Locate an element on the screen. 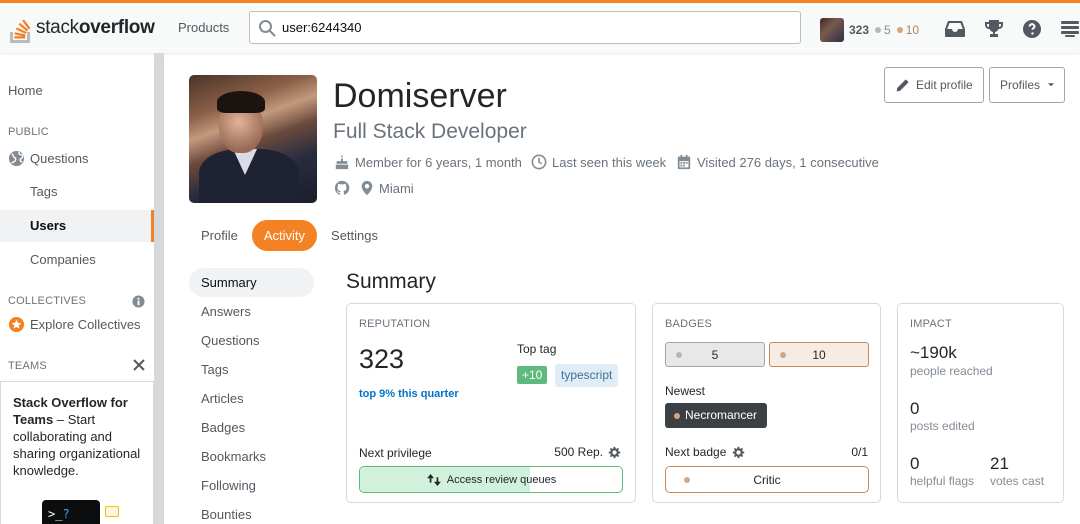 The image size is (1080, 524). last-seen: Last seen this week is located at coordinates (598, 162).